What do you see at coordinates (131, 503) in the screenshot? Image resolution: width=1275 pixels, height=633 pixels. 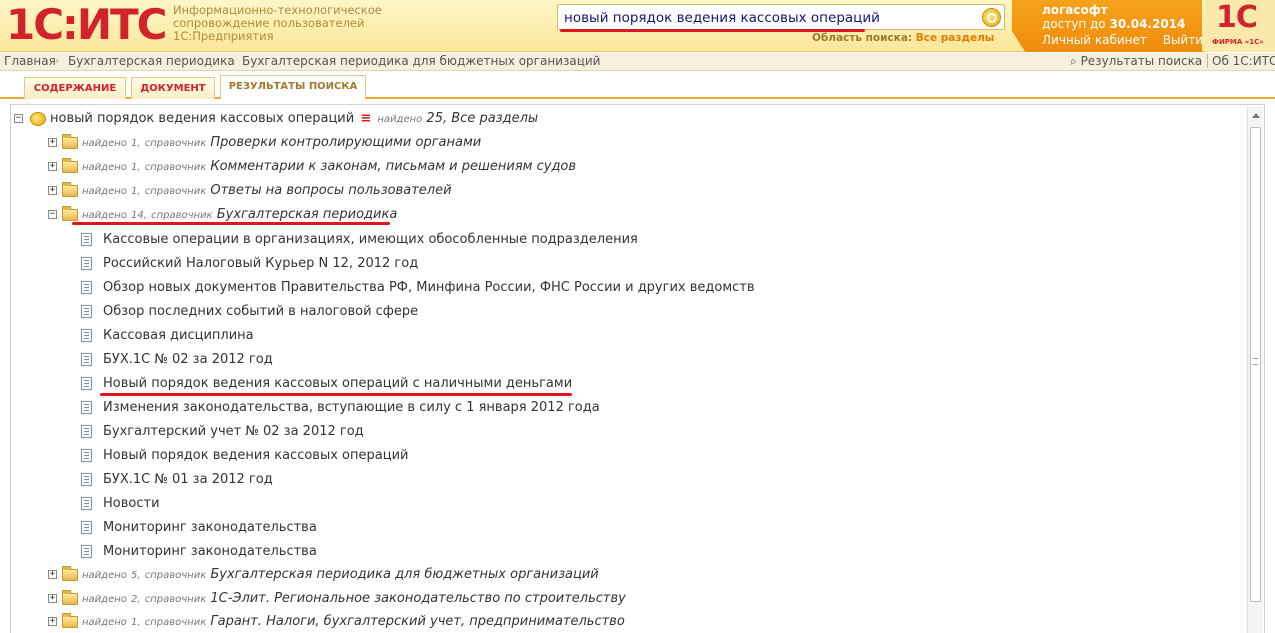 I see `document-title: Новости` at bounding box center [131, 503].